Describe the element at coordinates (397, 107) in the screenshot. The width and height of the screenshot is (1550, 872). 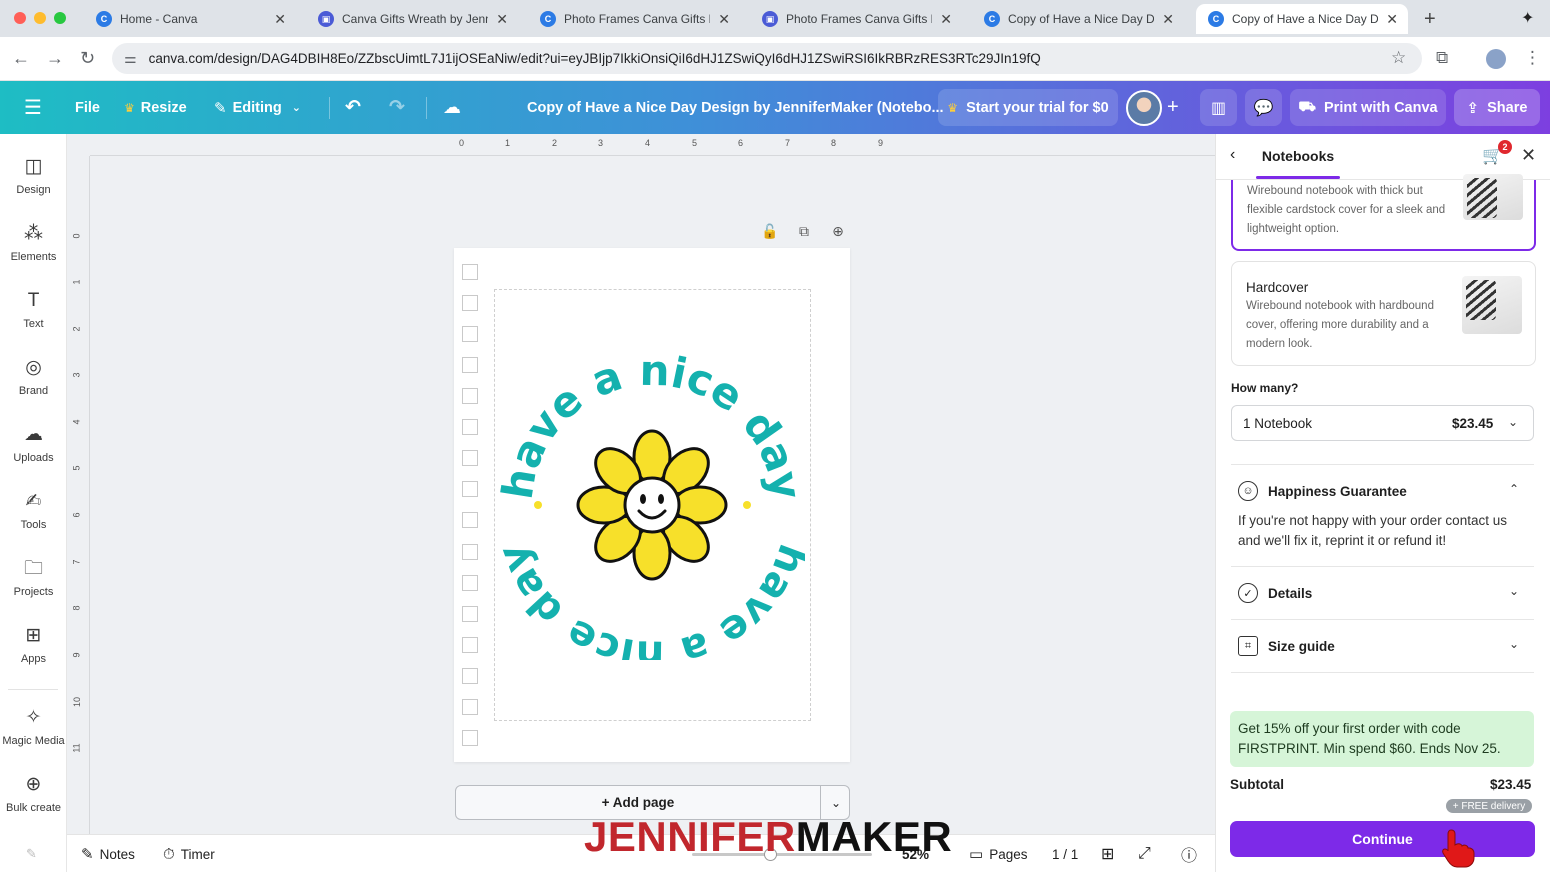
I see `redo-icon: ↷` at that location.